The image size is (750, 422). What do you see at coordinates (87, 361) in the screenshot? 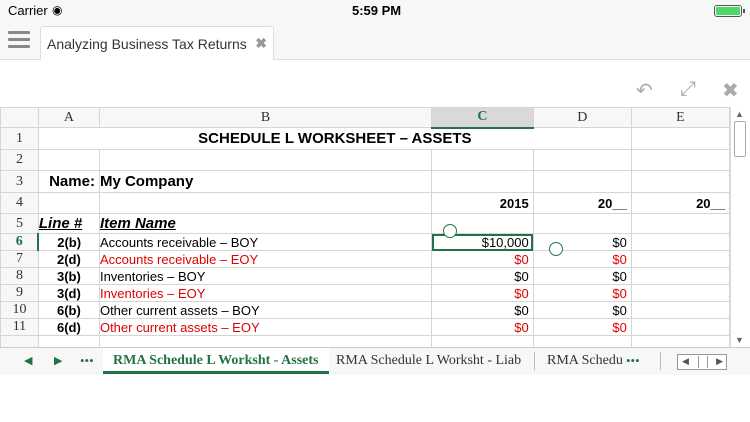
I see `sheet-more-left: •••` at bounding box center [87, 361].